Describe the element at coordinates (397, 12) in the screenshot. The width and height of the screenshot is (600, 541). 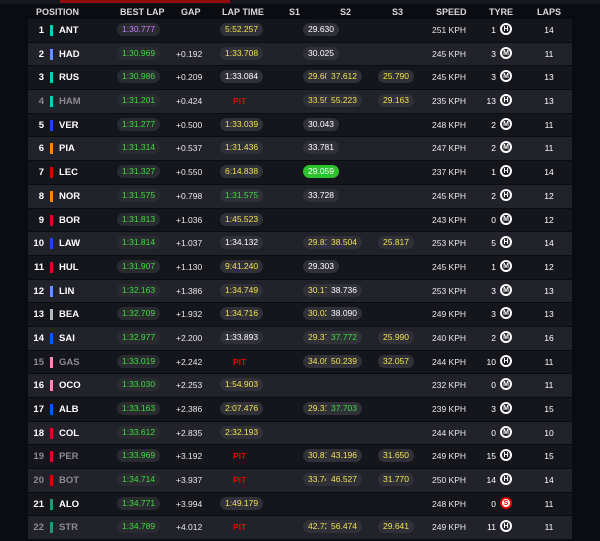
I see `header-s3: S3` at that location.